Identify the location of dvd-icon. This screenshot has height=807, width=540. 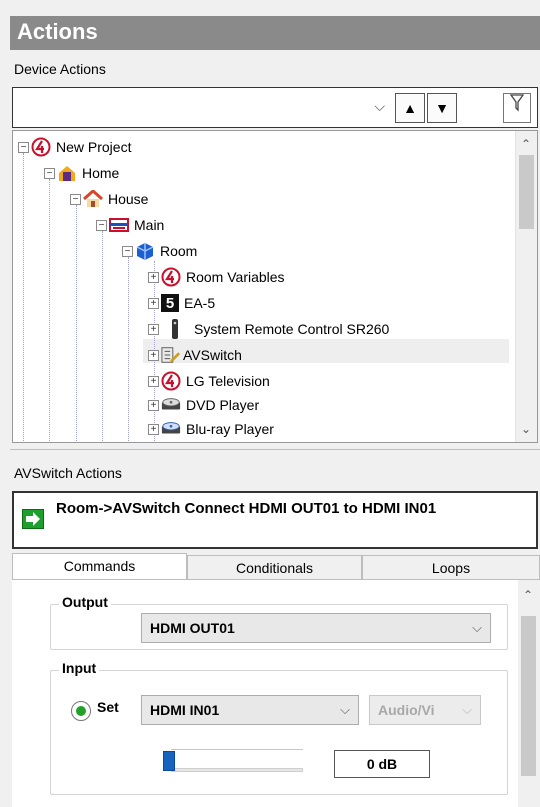
(171, 405).